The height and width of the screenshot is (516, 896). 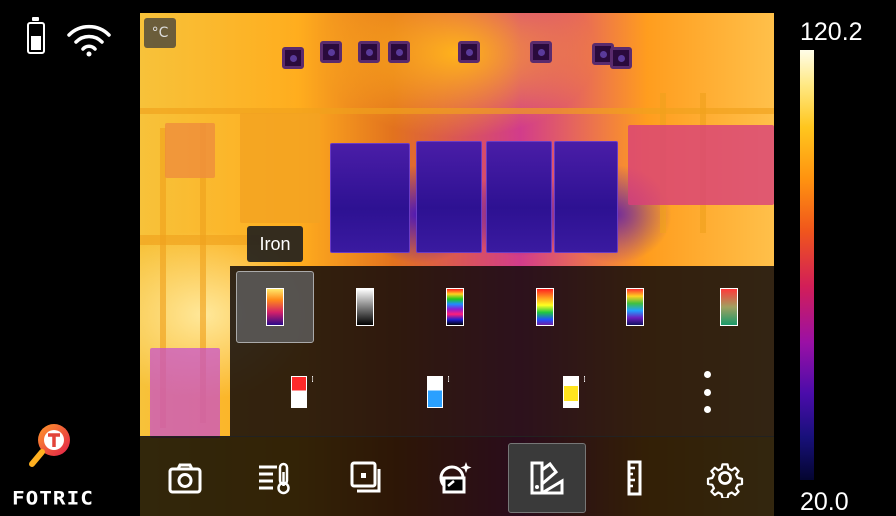 I want to click on blue-alarm-palette-button: ⁞, so click(x=435, y=392).